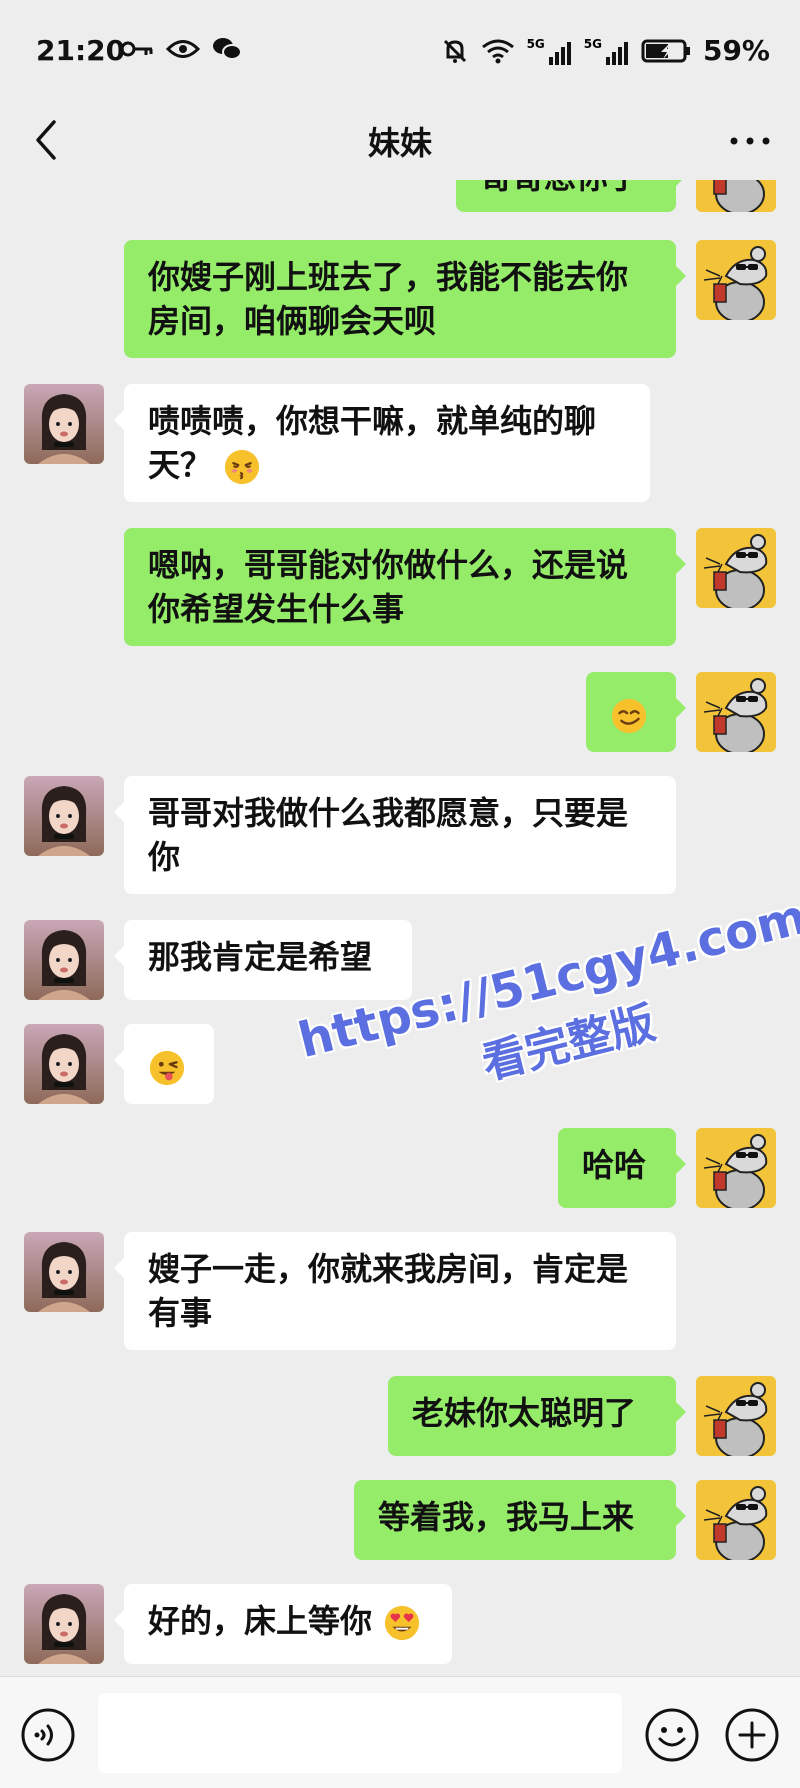 The height and width of the screenshot is (1788, 800). What do you see at coordinates (382, 443) in the screenshot?
I see `message-bubble-incoming: 啧啧啧，你想干嘛，就单纯的聊天？` at bounding box center [382, 443].